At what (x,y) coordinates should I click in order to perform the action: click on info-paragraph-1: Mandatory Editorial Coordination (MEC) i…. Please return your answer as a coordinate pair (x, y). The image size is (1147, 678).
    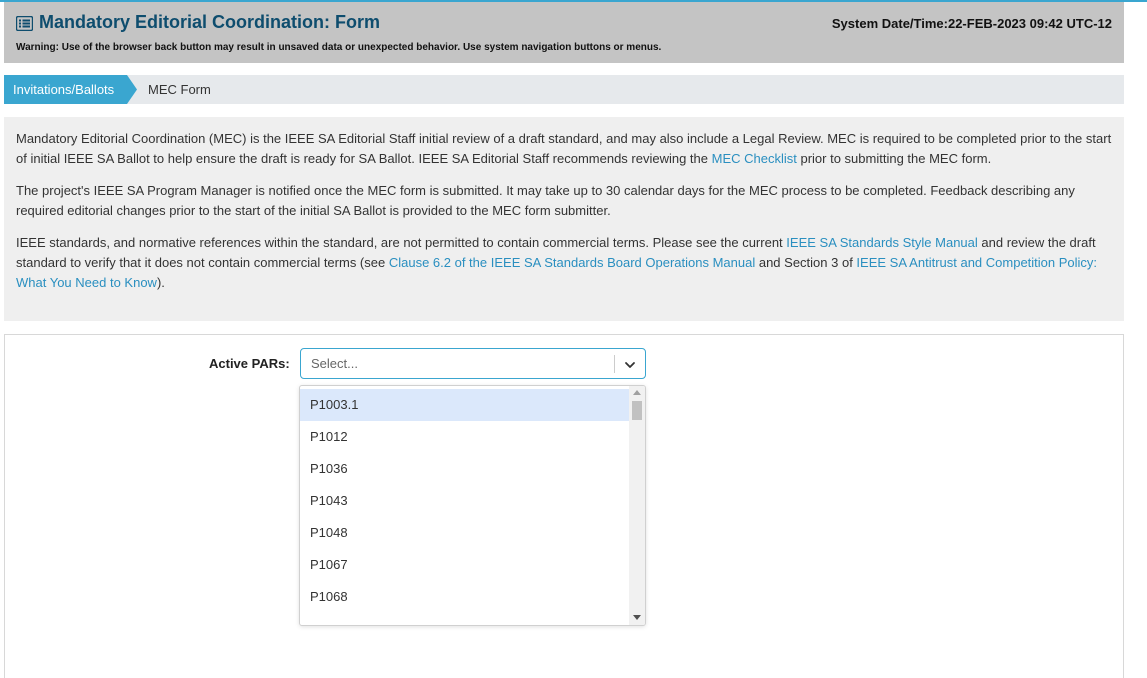
    Looking at the image, I should click on (564, 149).